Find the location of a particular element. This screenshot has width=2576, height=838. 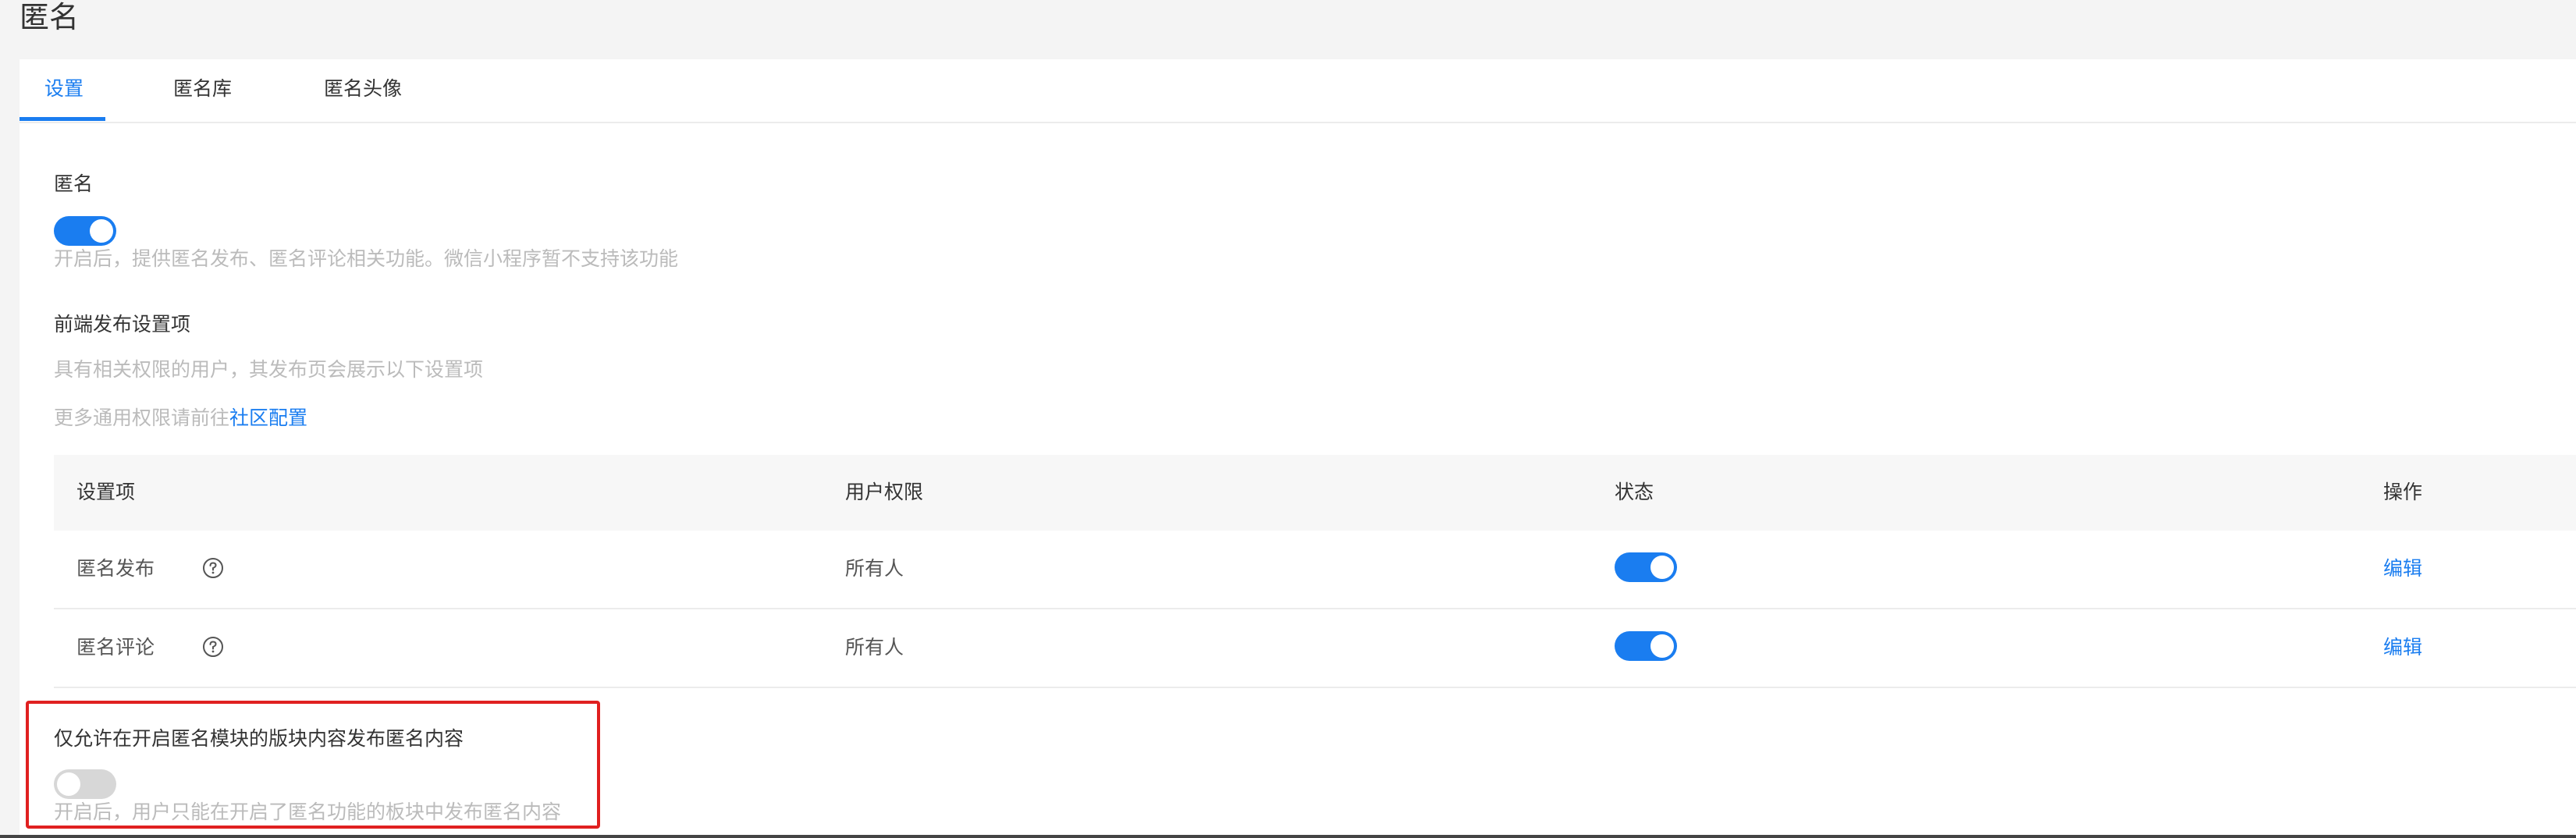

anonymous-toggle is located at coordinates (85, 231).